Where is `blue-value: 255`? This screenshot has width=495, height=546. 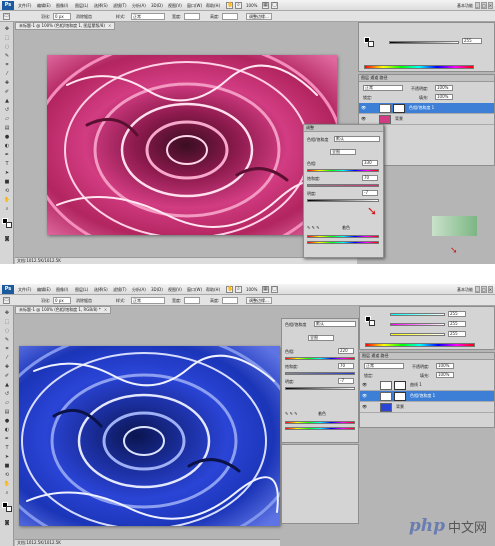 blue-value: 255 is located at coordinates (457, 334).